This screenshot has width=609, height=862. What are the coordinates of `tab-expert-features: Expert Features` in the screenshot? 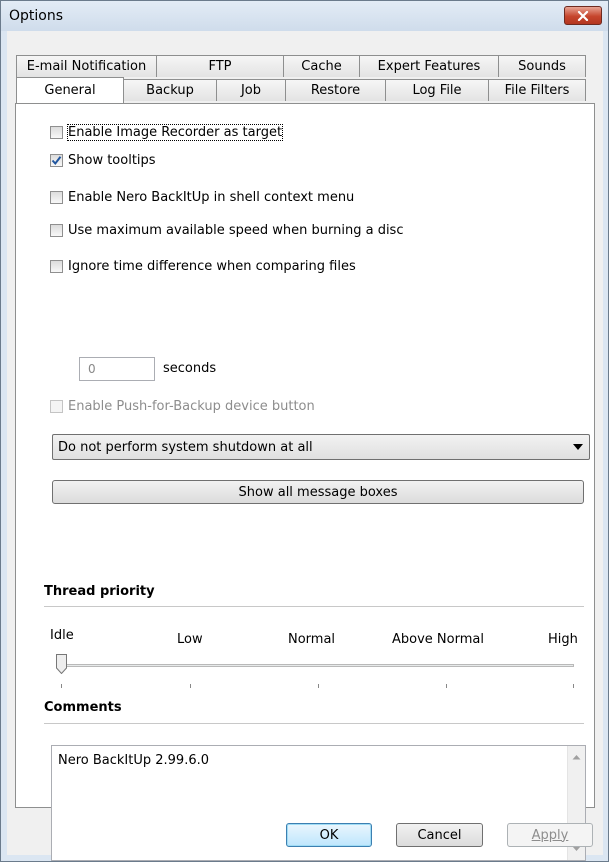 It's located at (429, 66).